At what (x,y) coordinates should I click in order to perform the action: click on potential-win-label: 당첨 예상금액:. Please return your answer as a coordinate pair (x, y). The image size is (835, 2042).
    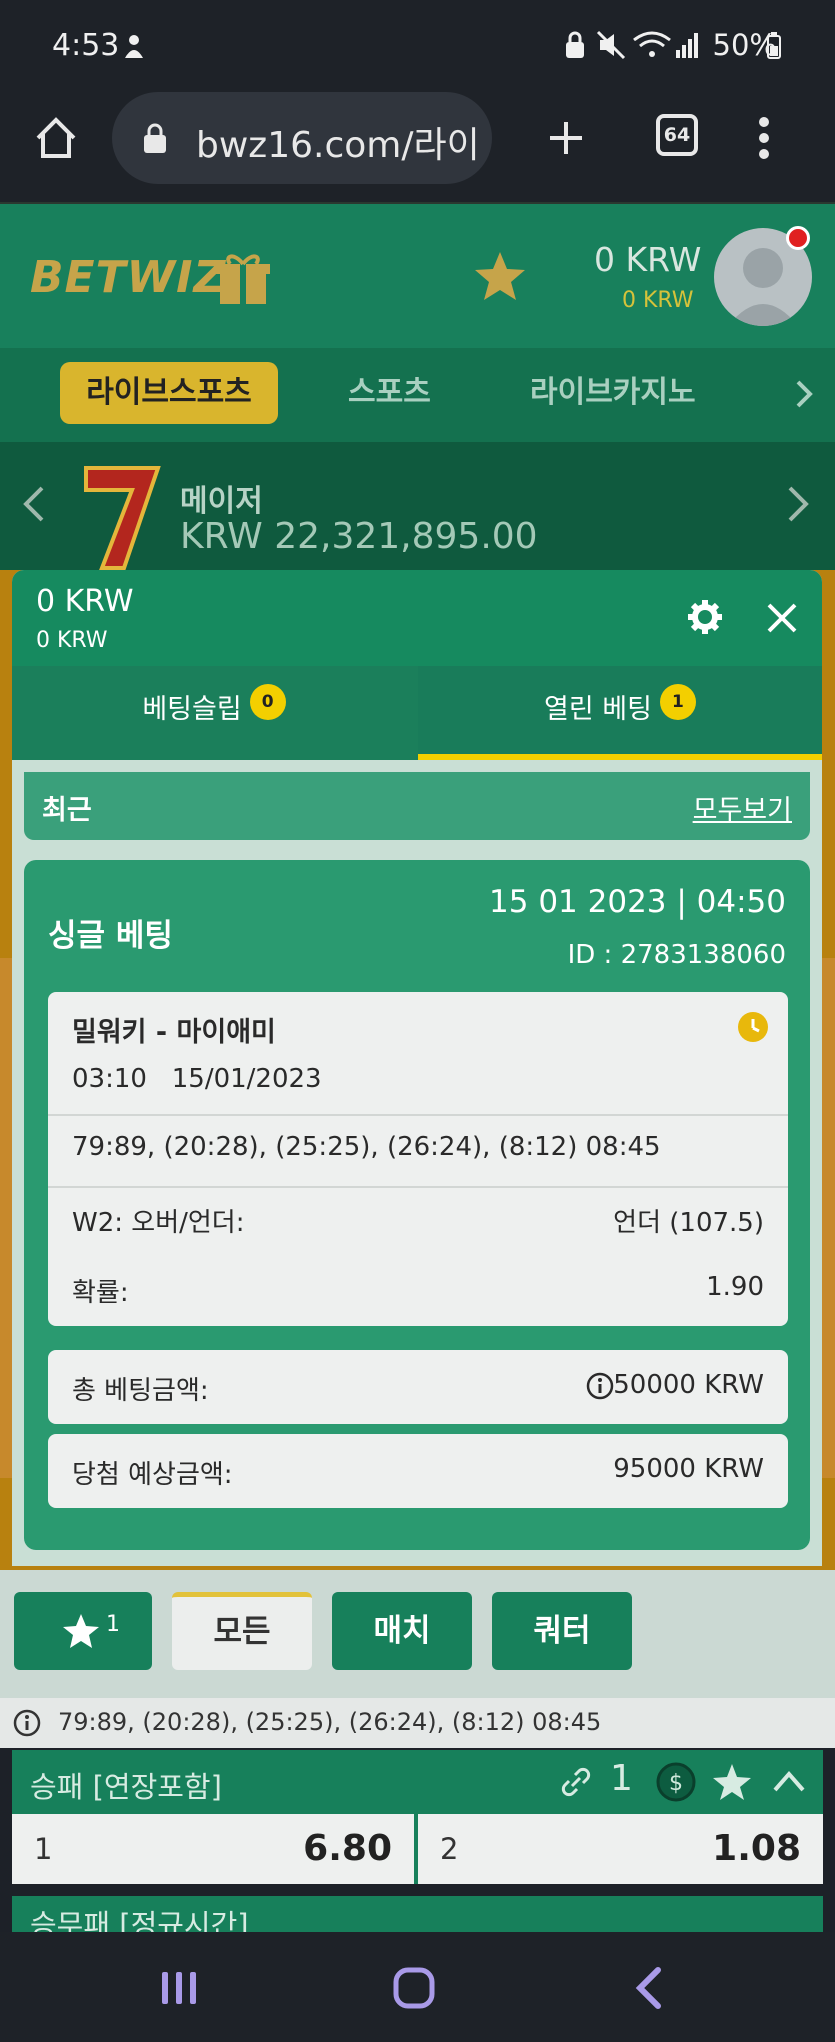
    Looking at the image, I should click on (152, 1475).